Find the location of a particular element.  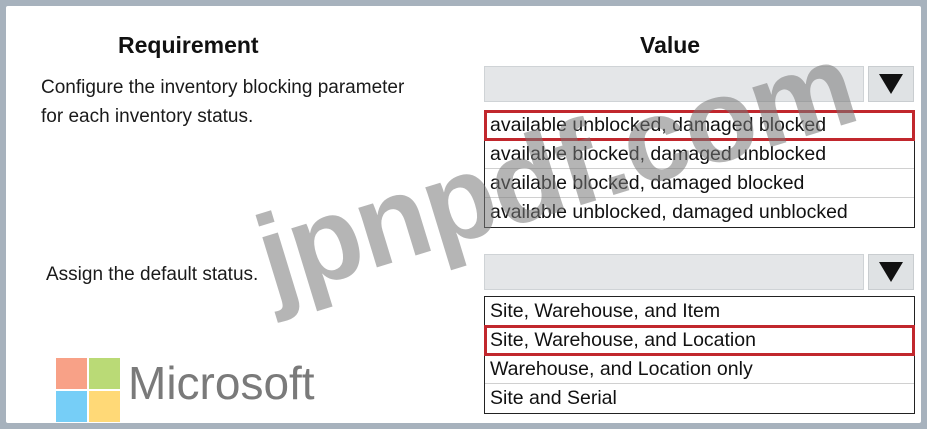

dropdown-2-option-1: Site, Warehouse, and Item is located at coordinates (699, 311).